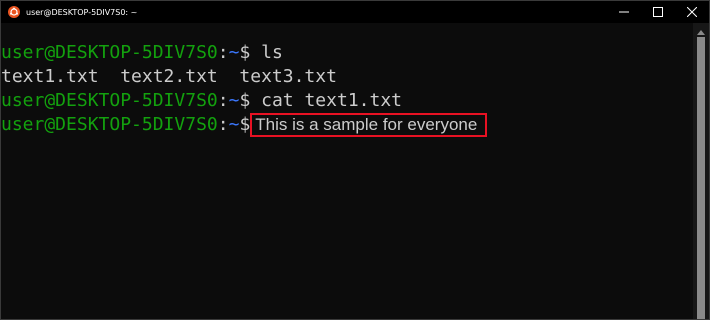 The image size is (710, 320). Describe the element at coordinates (347, 77) in the screenshot. I see `terminal-line: text1.txt text2.txt text3.txt` at that location.